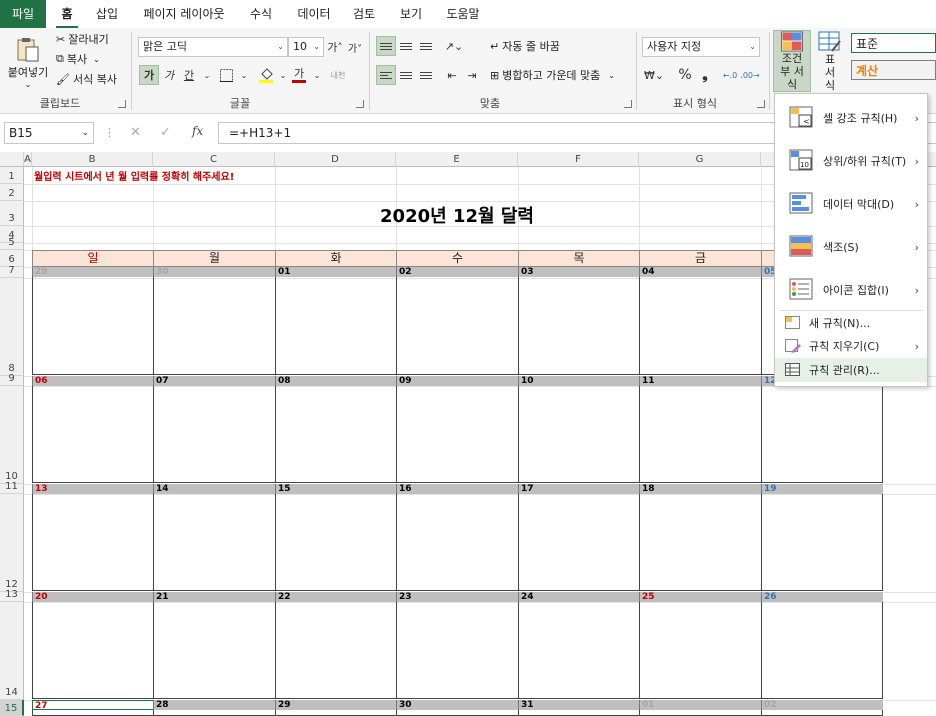 The width and height of the screenshot is (936, 716). Describe the element at coordinates (579, 381) in the screenshot. I see `date-cell: 10` at that location.